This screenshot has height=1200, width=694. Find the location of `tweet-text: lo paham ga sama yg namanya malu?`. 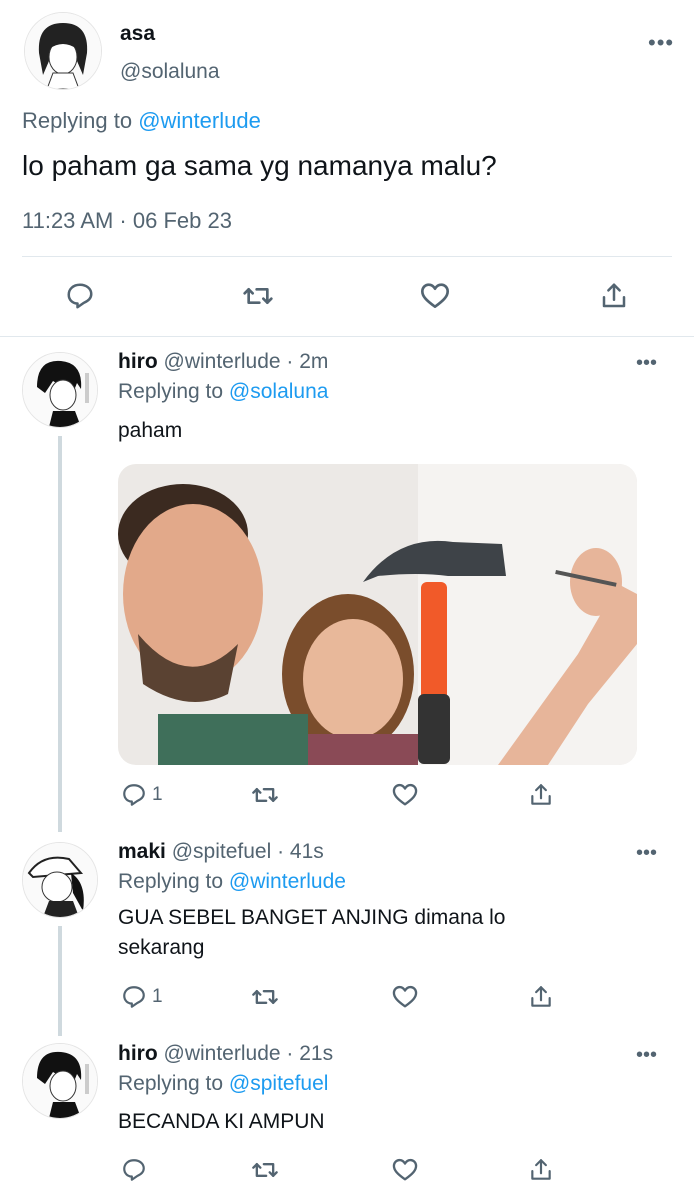

tweet-text: lo paham ga sama yg namanya malu? is located at coordinates (259, 165).